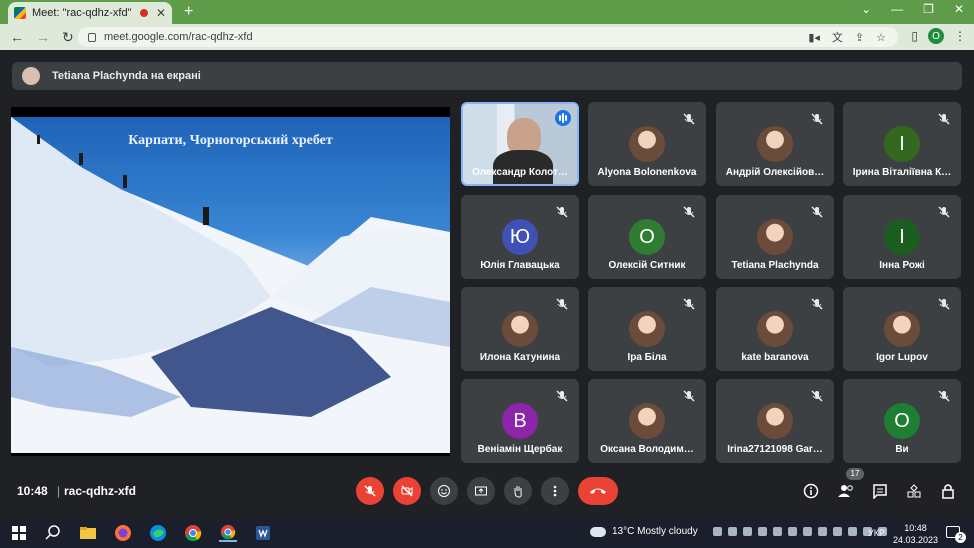  What do you see at coordinates (897, 9) in the screenshot?
I see `minimize-button: —` at bounding box center [897, 9].